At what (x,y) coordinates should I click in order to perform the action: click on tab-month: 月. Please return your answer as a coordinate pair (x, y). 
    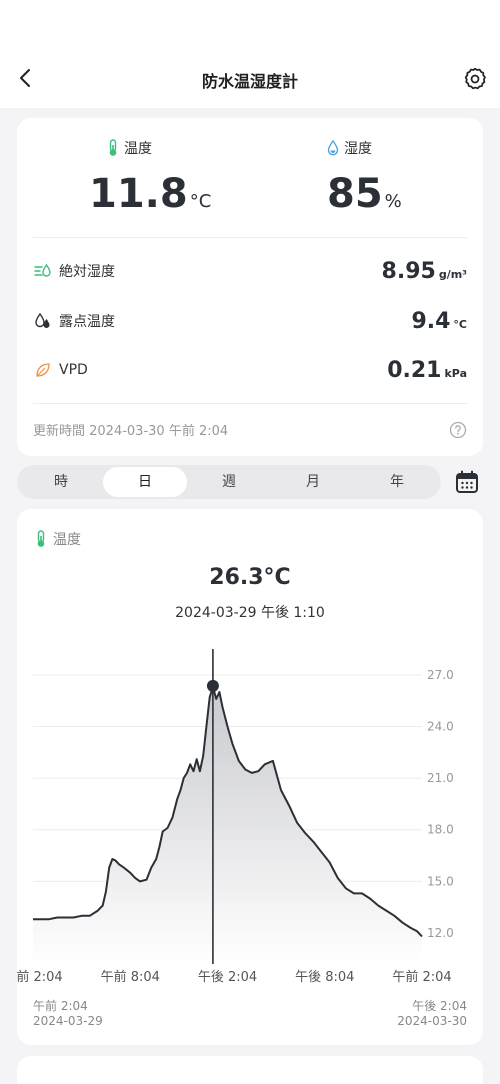
    Looking at the image, I should click on (313, 482).